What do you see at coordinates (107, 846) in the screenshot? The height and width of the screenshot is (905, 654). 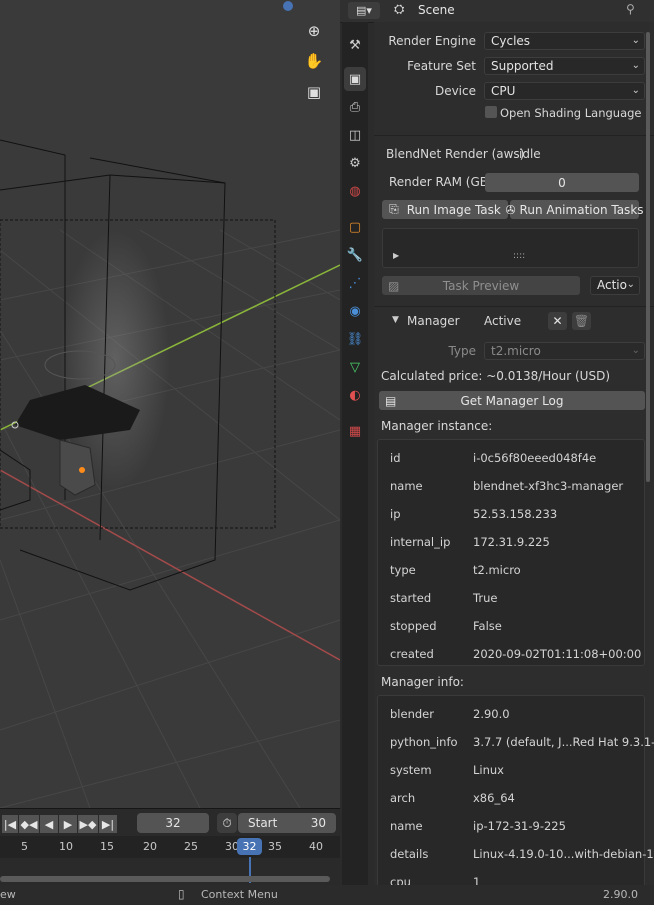 I see `ruler-tick: 15` at bounding box center [107, 846].